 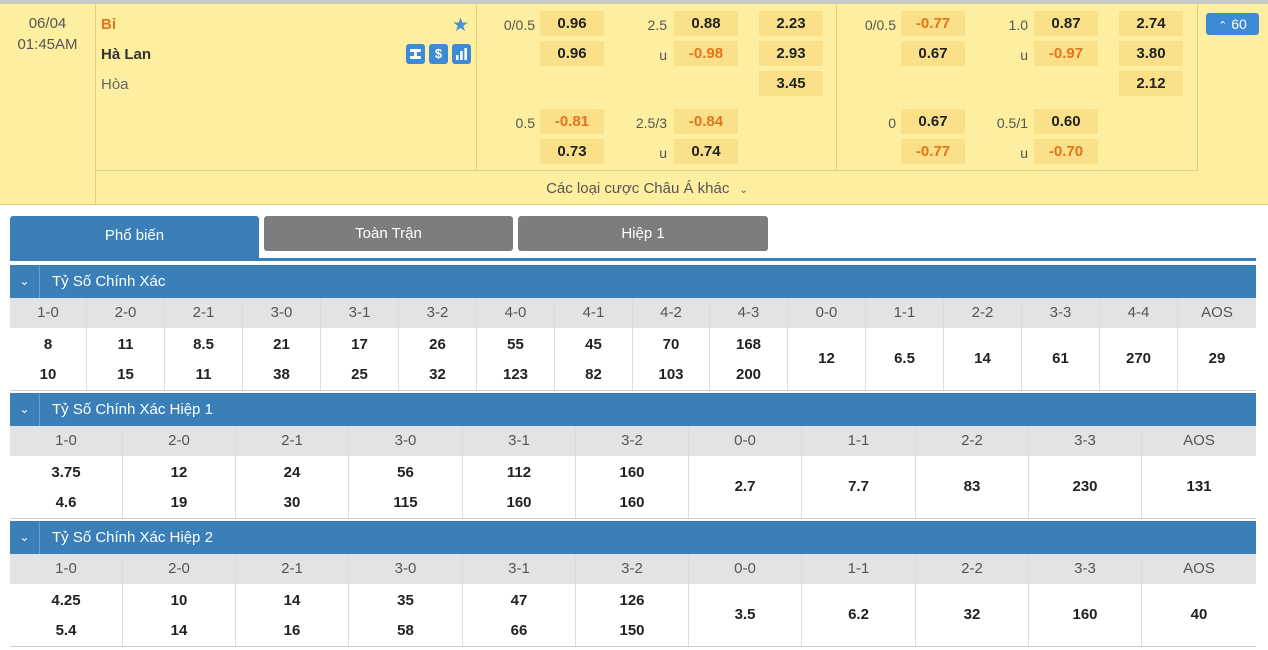 I want to click on star-icon: ★, so click(x=460, y=25).